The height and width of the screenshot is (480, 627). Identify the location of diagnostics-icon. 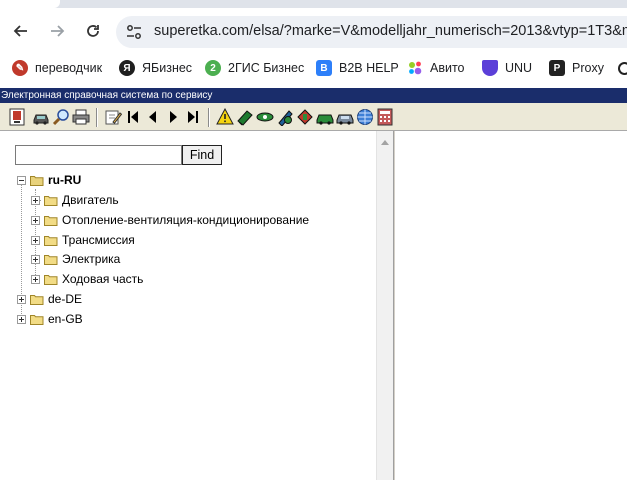
(285, 117).